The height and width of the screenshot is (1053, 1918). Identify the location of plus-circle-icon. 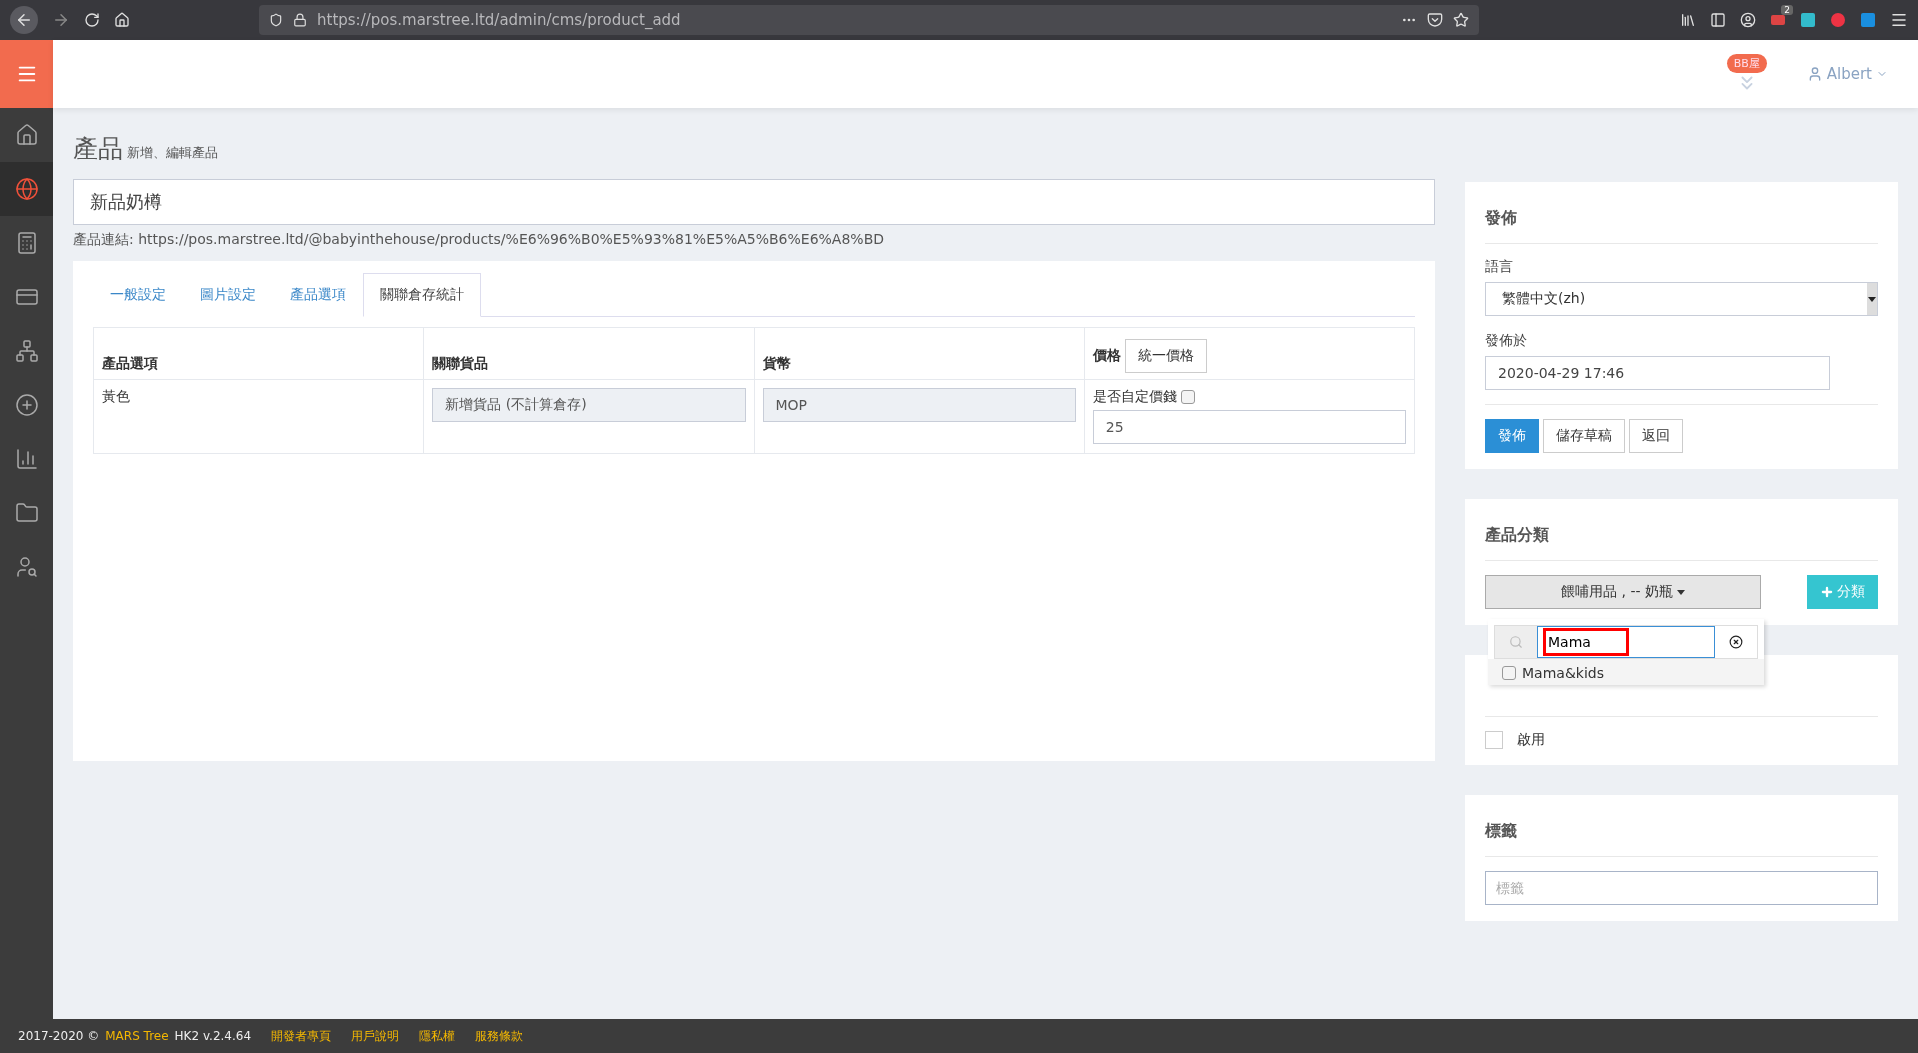
(26, 405).